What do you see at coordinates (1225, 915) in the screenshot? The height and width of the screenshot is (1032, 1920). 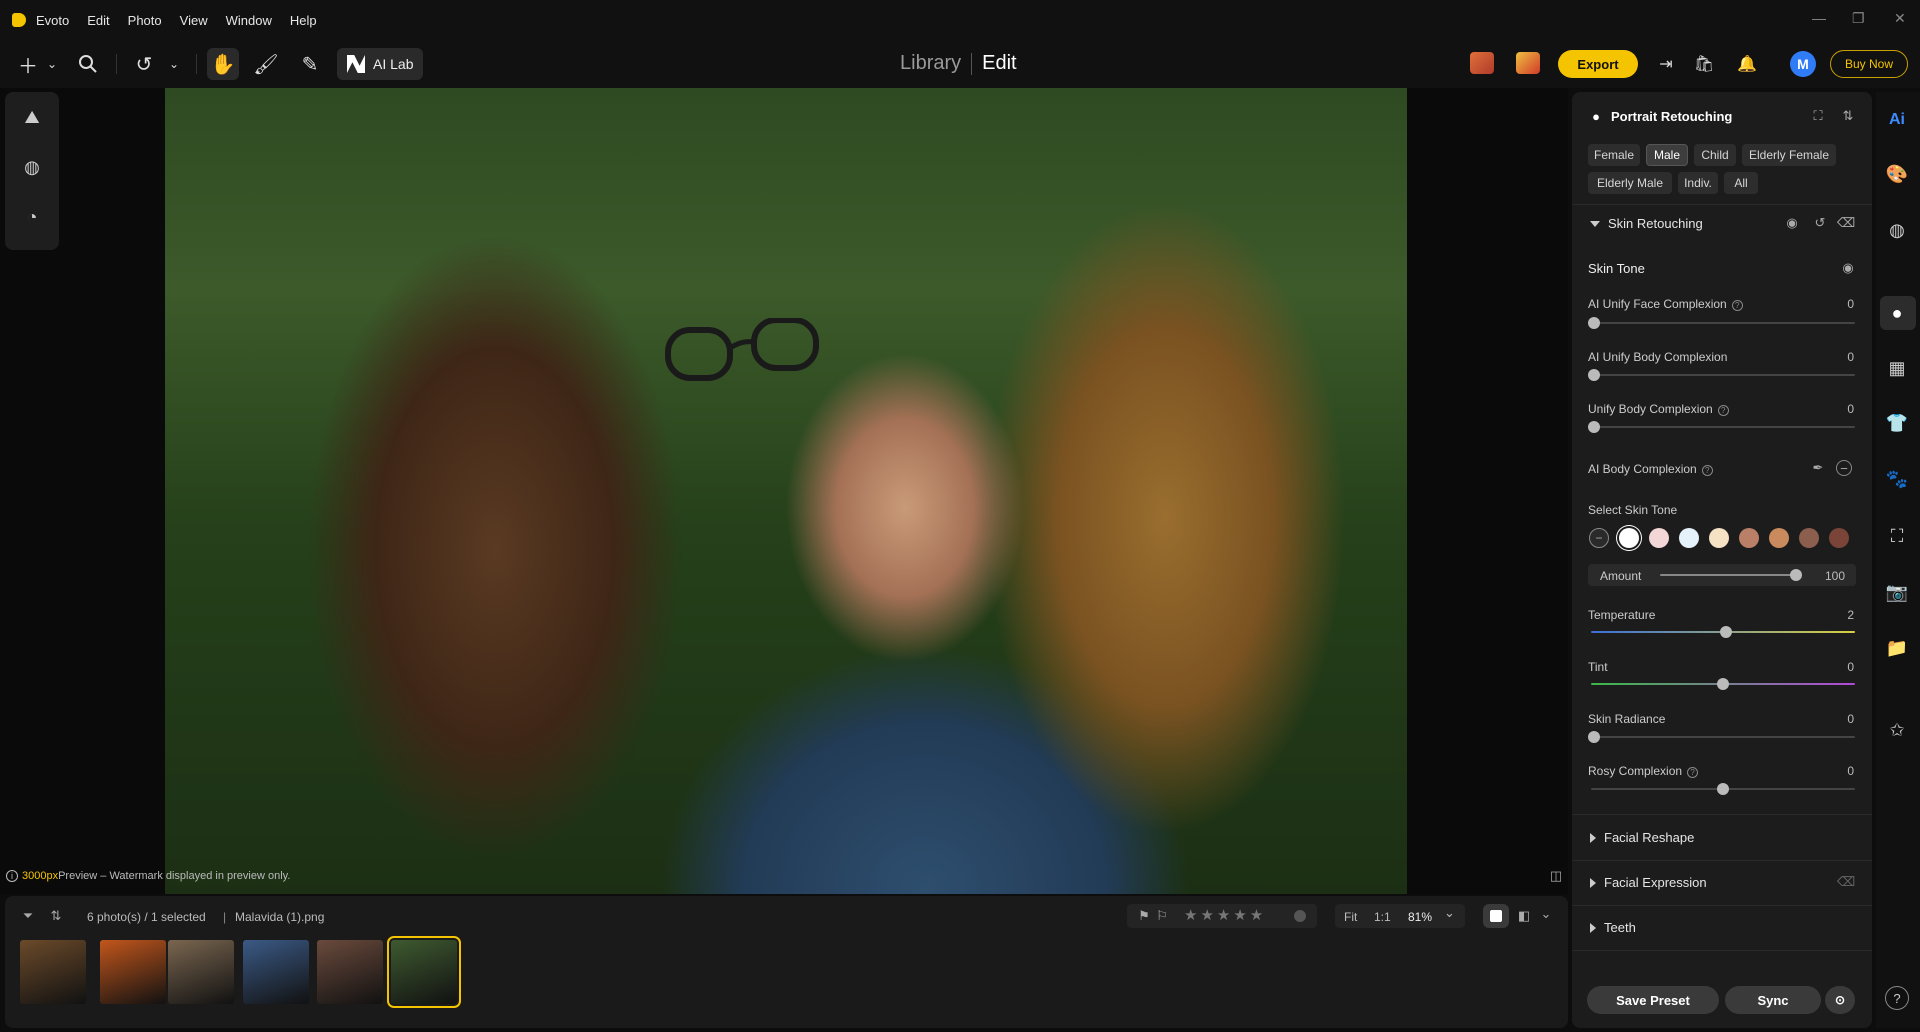 I see `star-rating-icon: ★★★★★` at bounding box center [1225, 915].